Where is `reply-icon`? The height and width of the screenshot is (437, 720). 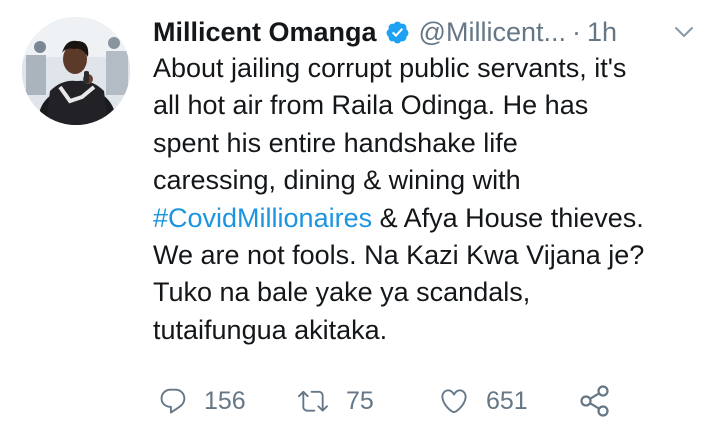
reply-icon is located at coordinates (173, 401).